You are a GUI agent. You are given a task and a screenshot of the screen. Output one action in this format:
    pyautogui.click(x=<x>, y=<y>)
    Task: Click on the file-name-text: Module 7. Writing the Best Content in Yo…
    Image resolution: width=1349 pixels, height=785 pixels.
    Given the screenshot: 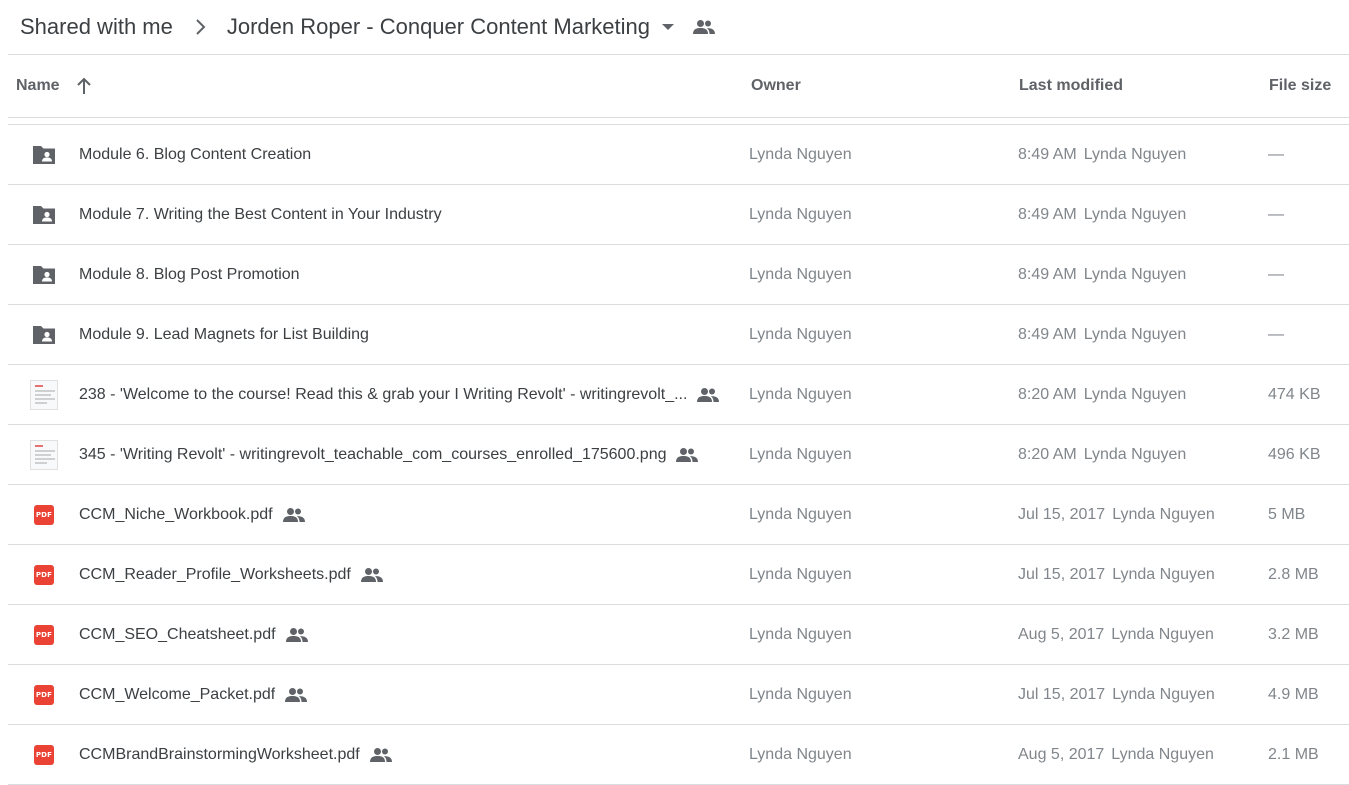 What is the action you would take?
    pyautogui.click(x=260, y=214)
    